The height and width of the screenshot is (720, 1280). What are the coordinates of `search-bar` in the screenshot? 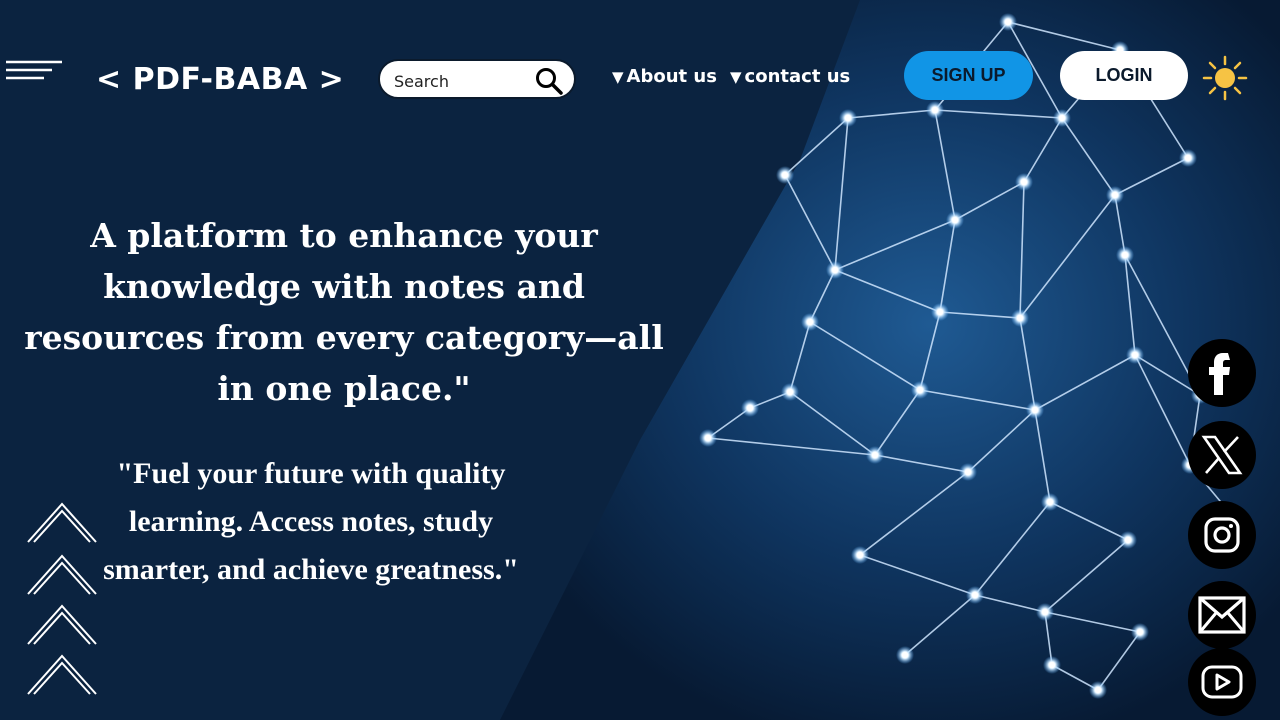 It's located at (477, 79).